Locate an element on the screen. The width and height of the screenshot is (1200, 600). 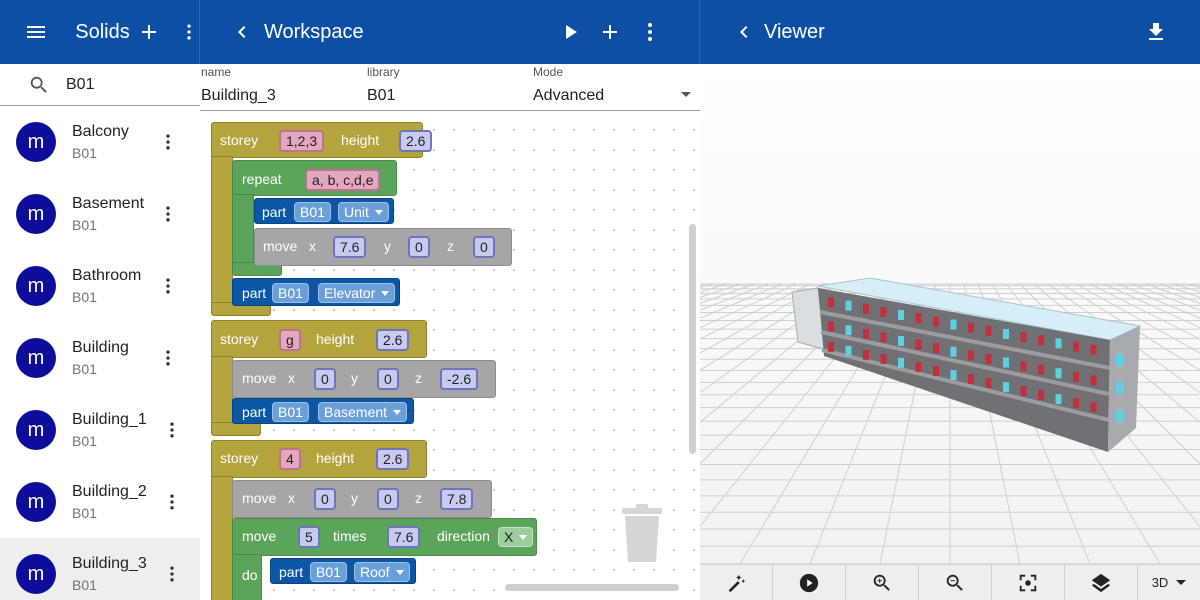
distance-input: 7.6 is located at coordinates (404, 537).